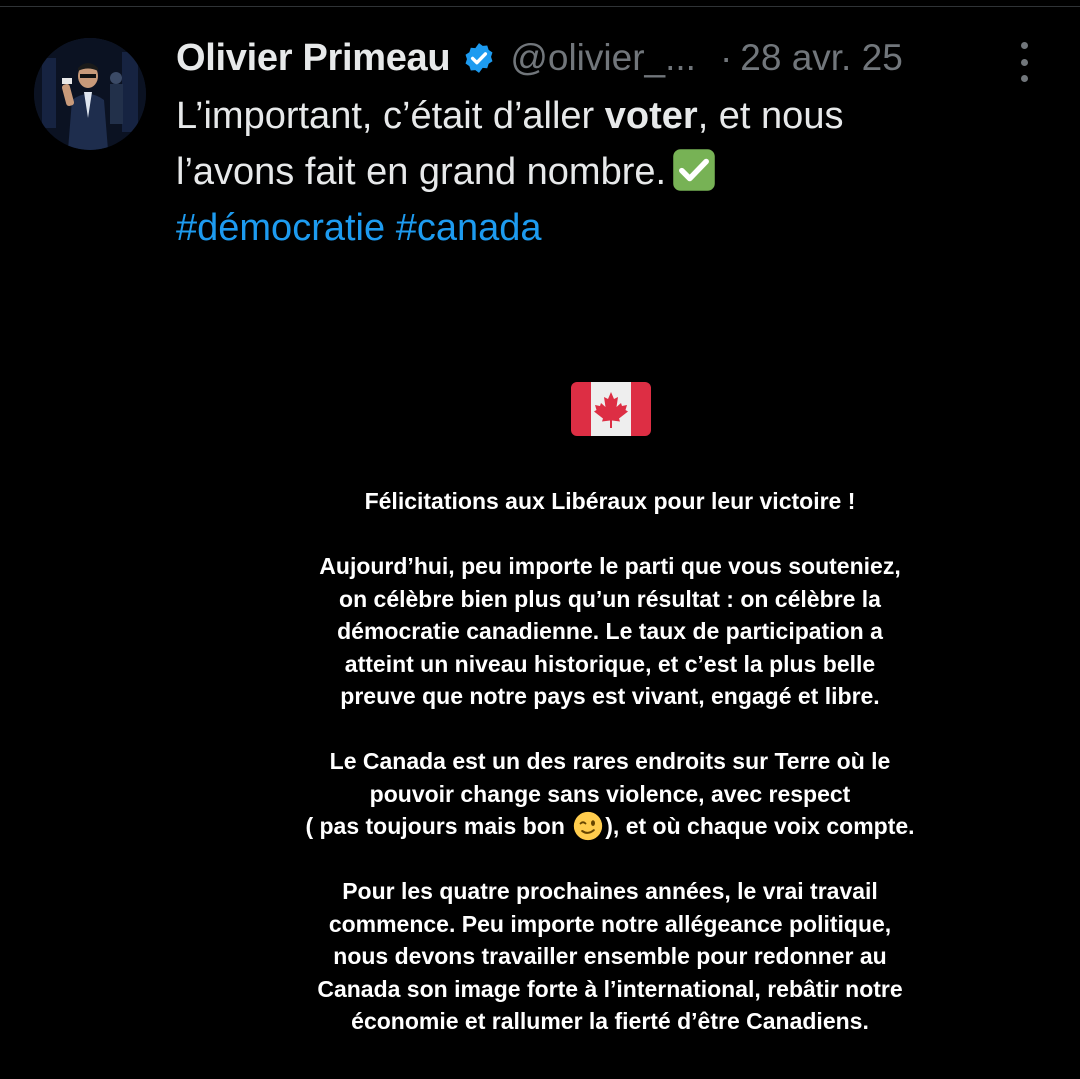 The width and height of the screenshot is (1080, 1079). I want to click on hashtag-link-canada: #canada, so click(469, 228).